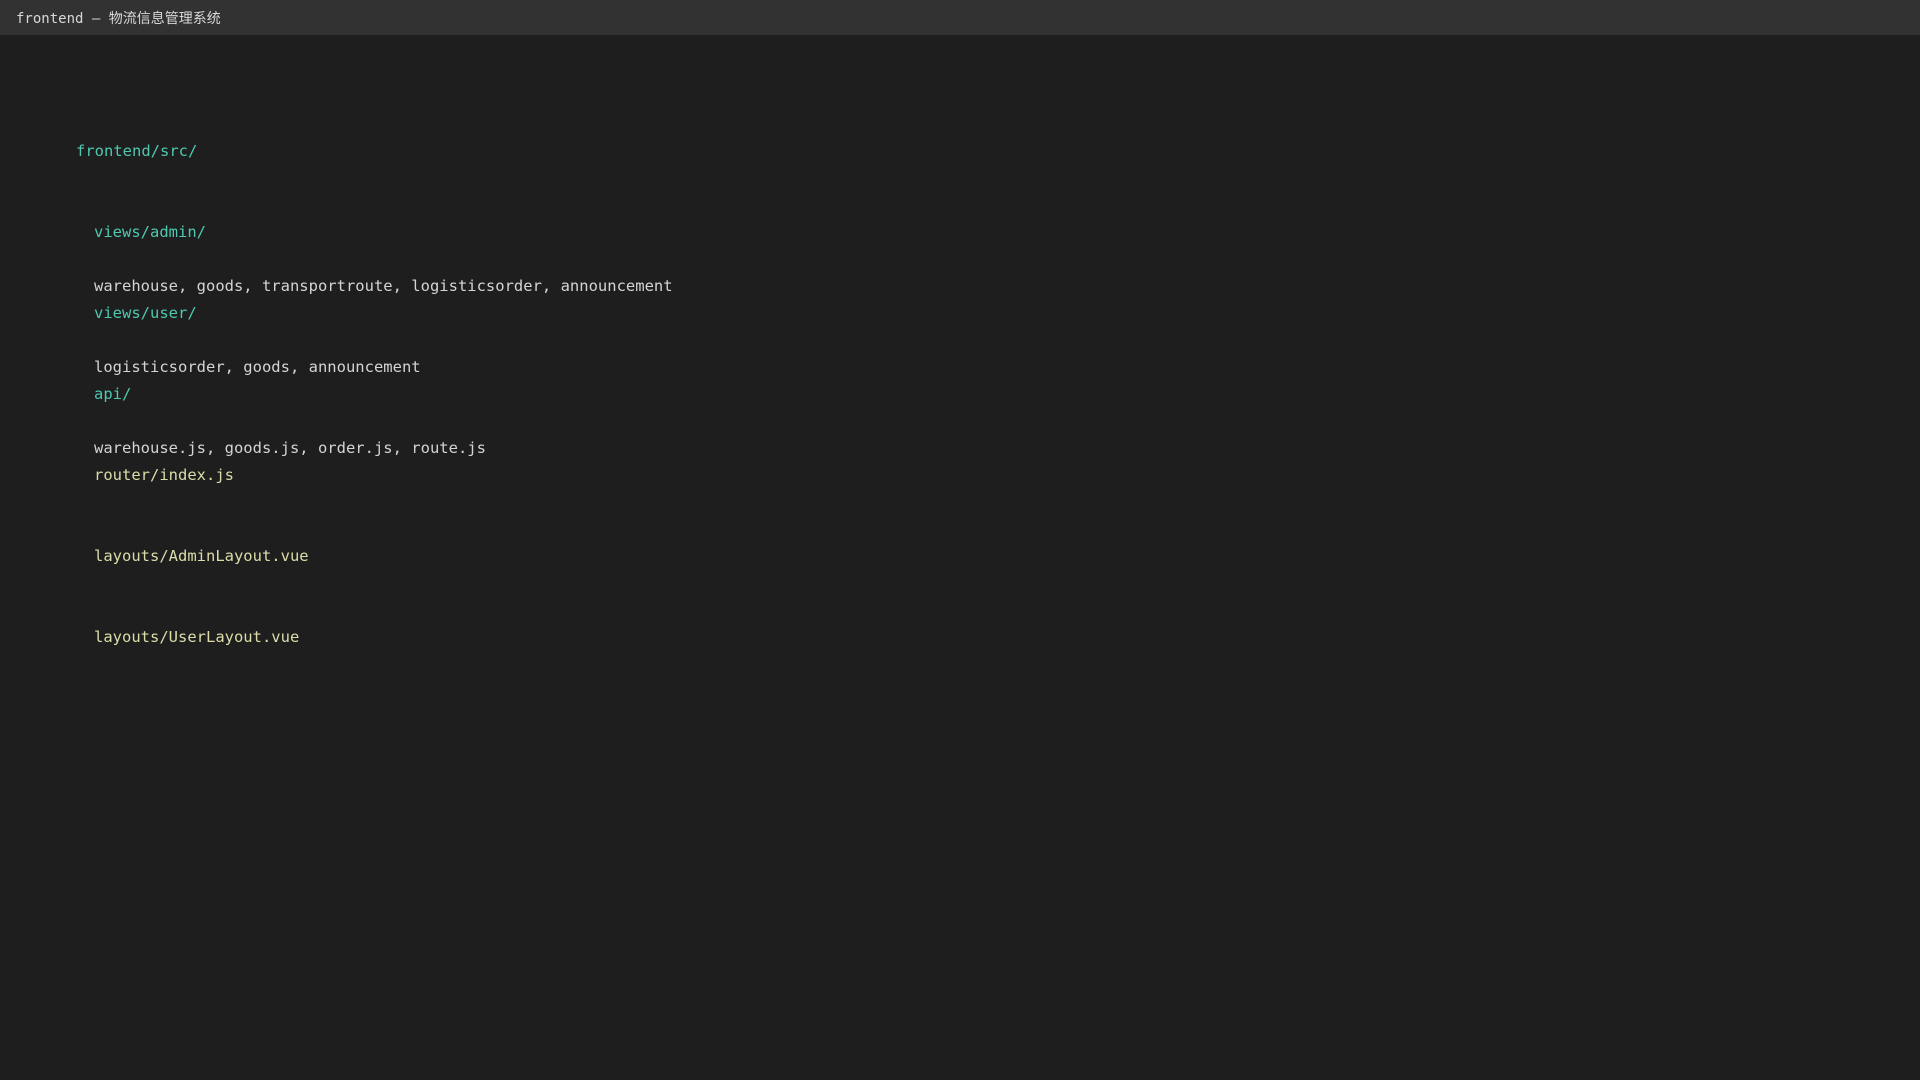 This screenshot has width=1920, height=1080. What do you see at coordinates (164, 475) in the screenshot?
I see `router-file-label: router/index.js` at bounding box center [164, 475].